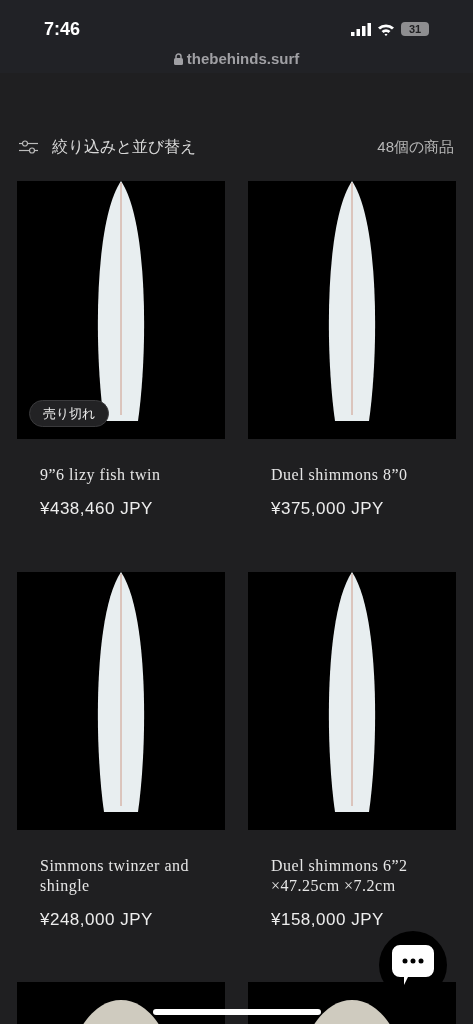  I want to click on url-text: thebehinds.surf, so click(243, 59).